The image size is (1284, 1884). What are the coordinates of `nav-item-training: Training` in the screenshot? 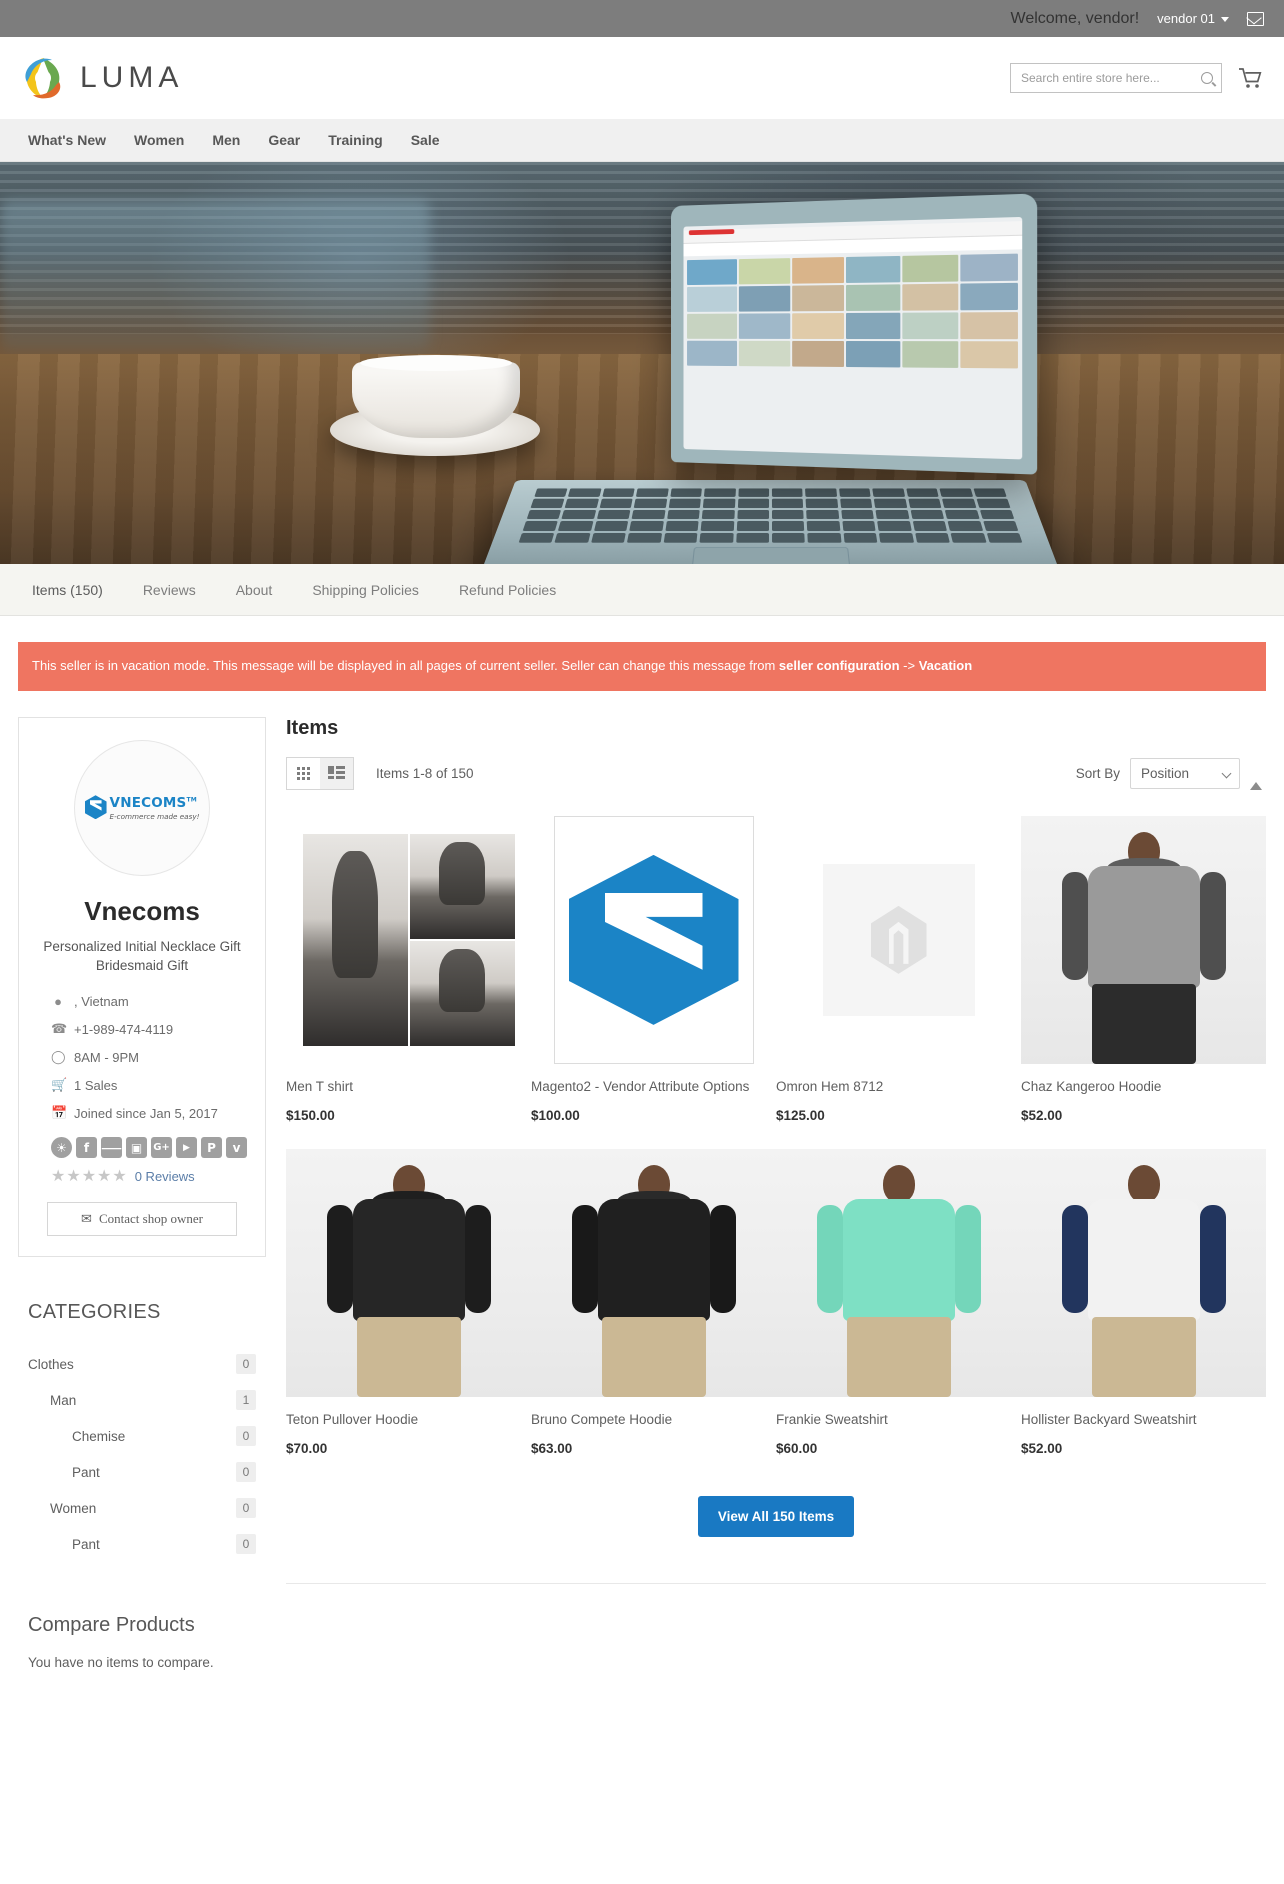 It's located at (355, 140).